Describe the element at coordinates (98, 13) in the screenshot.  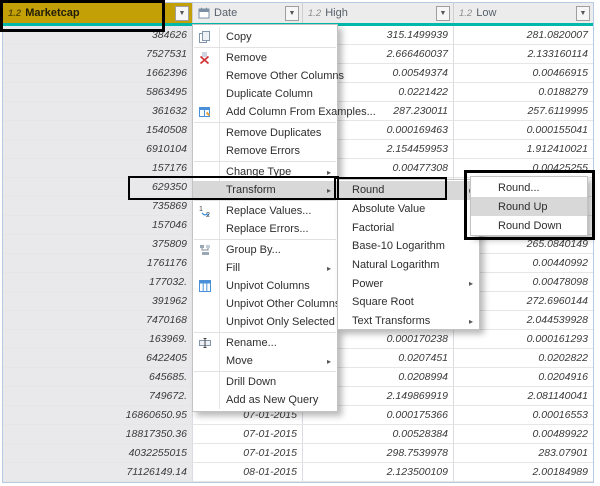
I see `column-header-marketcap: 1.2 Marketcap ▼` at that location.